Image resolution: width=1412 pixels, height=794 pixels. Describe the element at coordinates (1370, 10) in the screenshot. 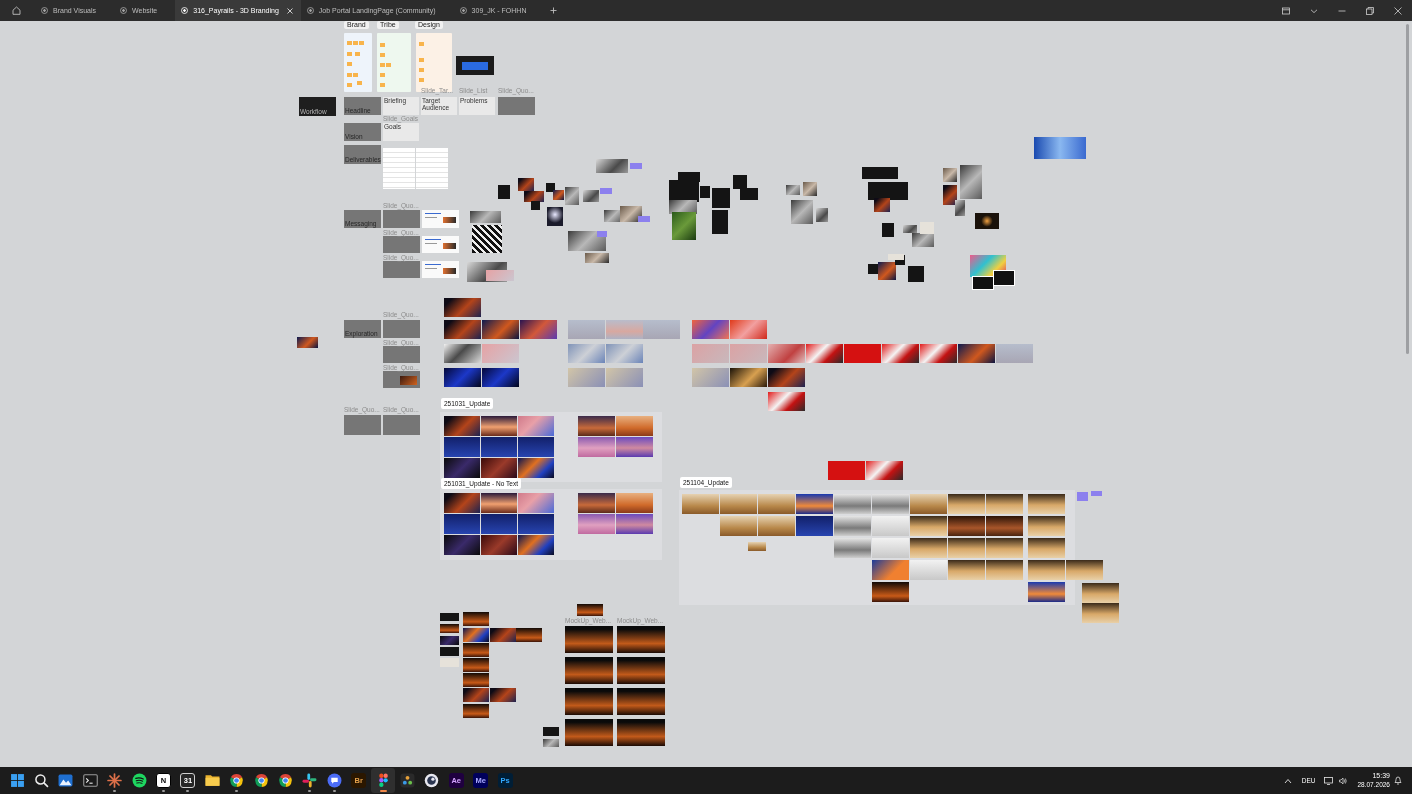

I see `restore-icon` at that location.